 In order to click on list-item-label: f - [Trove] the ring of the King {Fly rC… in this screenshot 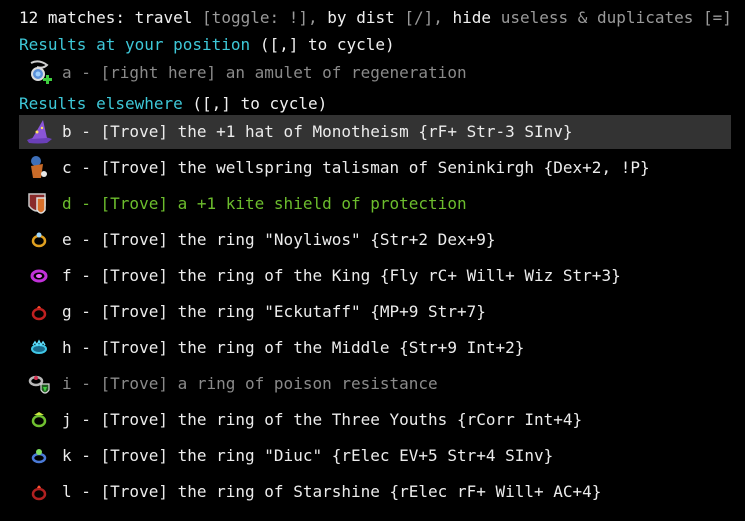, I will do `click(341, 275)`.